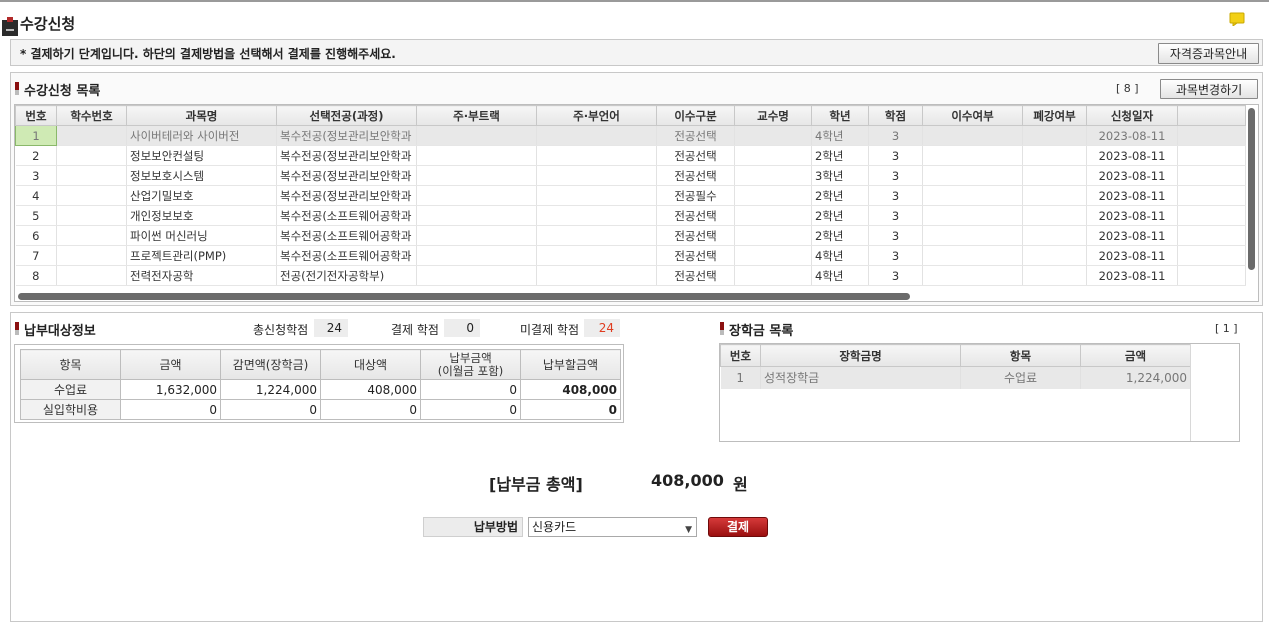  I want to click on col-header: 교수명, so click(773, 115).